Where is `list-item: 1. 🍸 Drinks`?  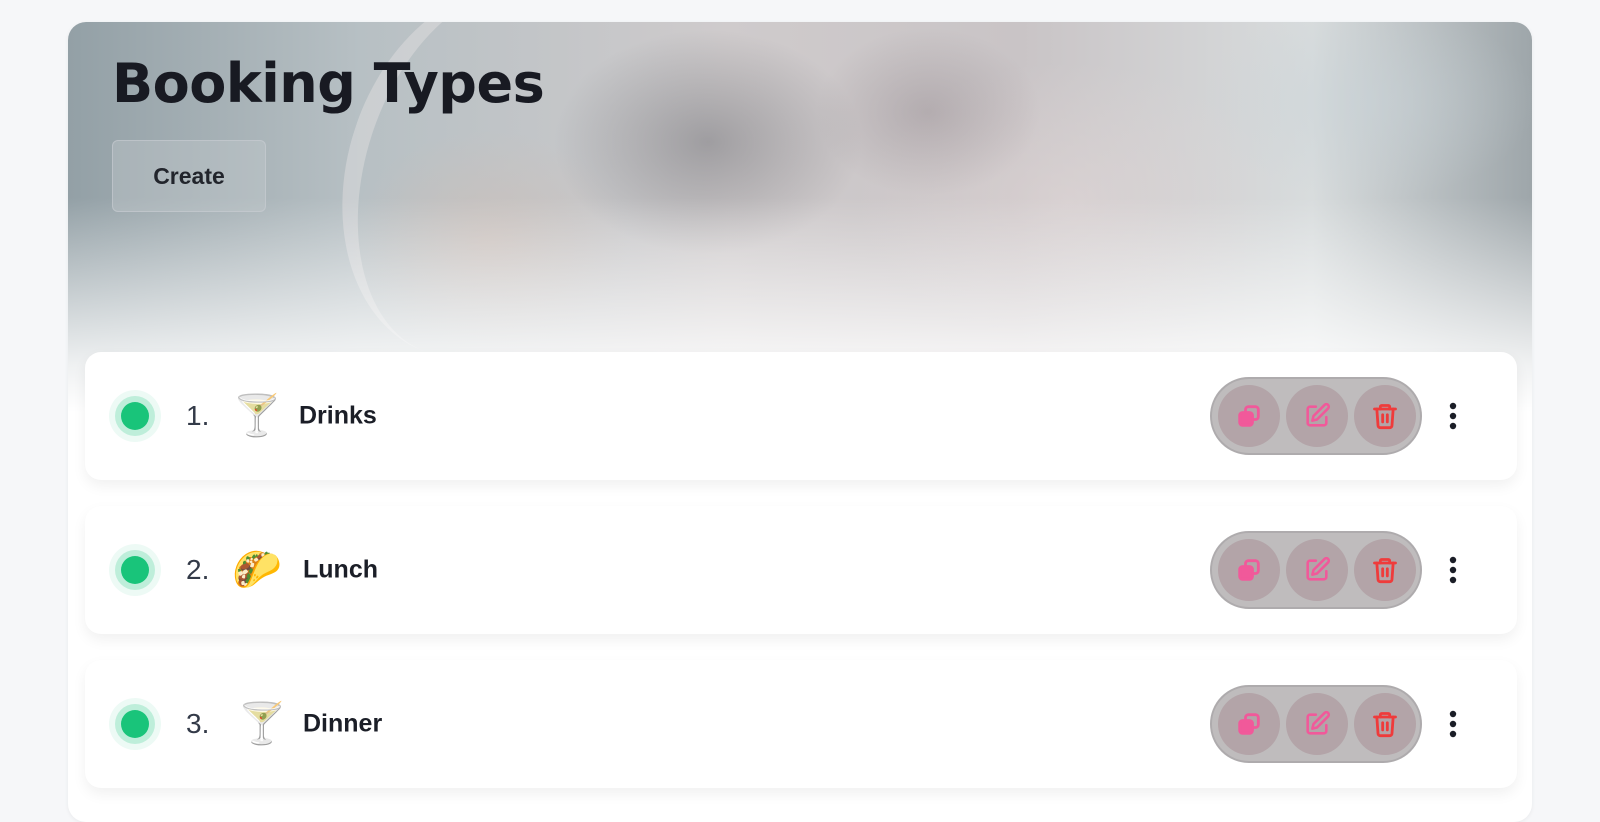
list-item: 1. 🍸 Drinks is located at coordinates (801, 416).